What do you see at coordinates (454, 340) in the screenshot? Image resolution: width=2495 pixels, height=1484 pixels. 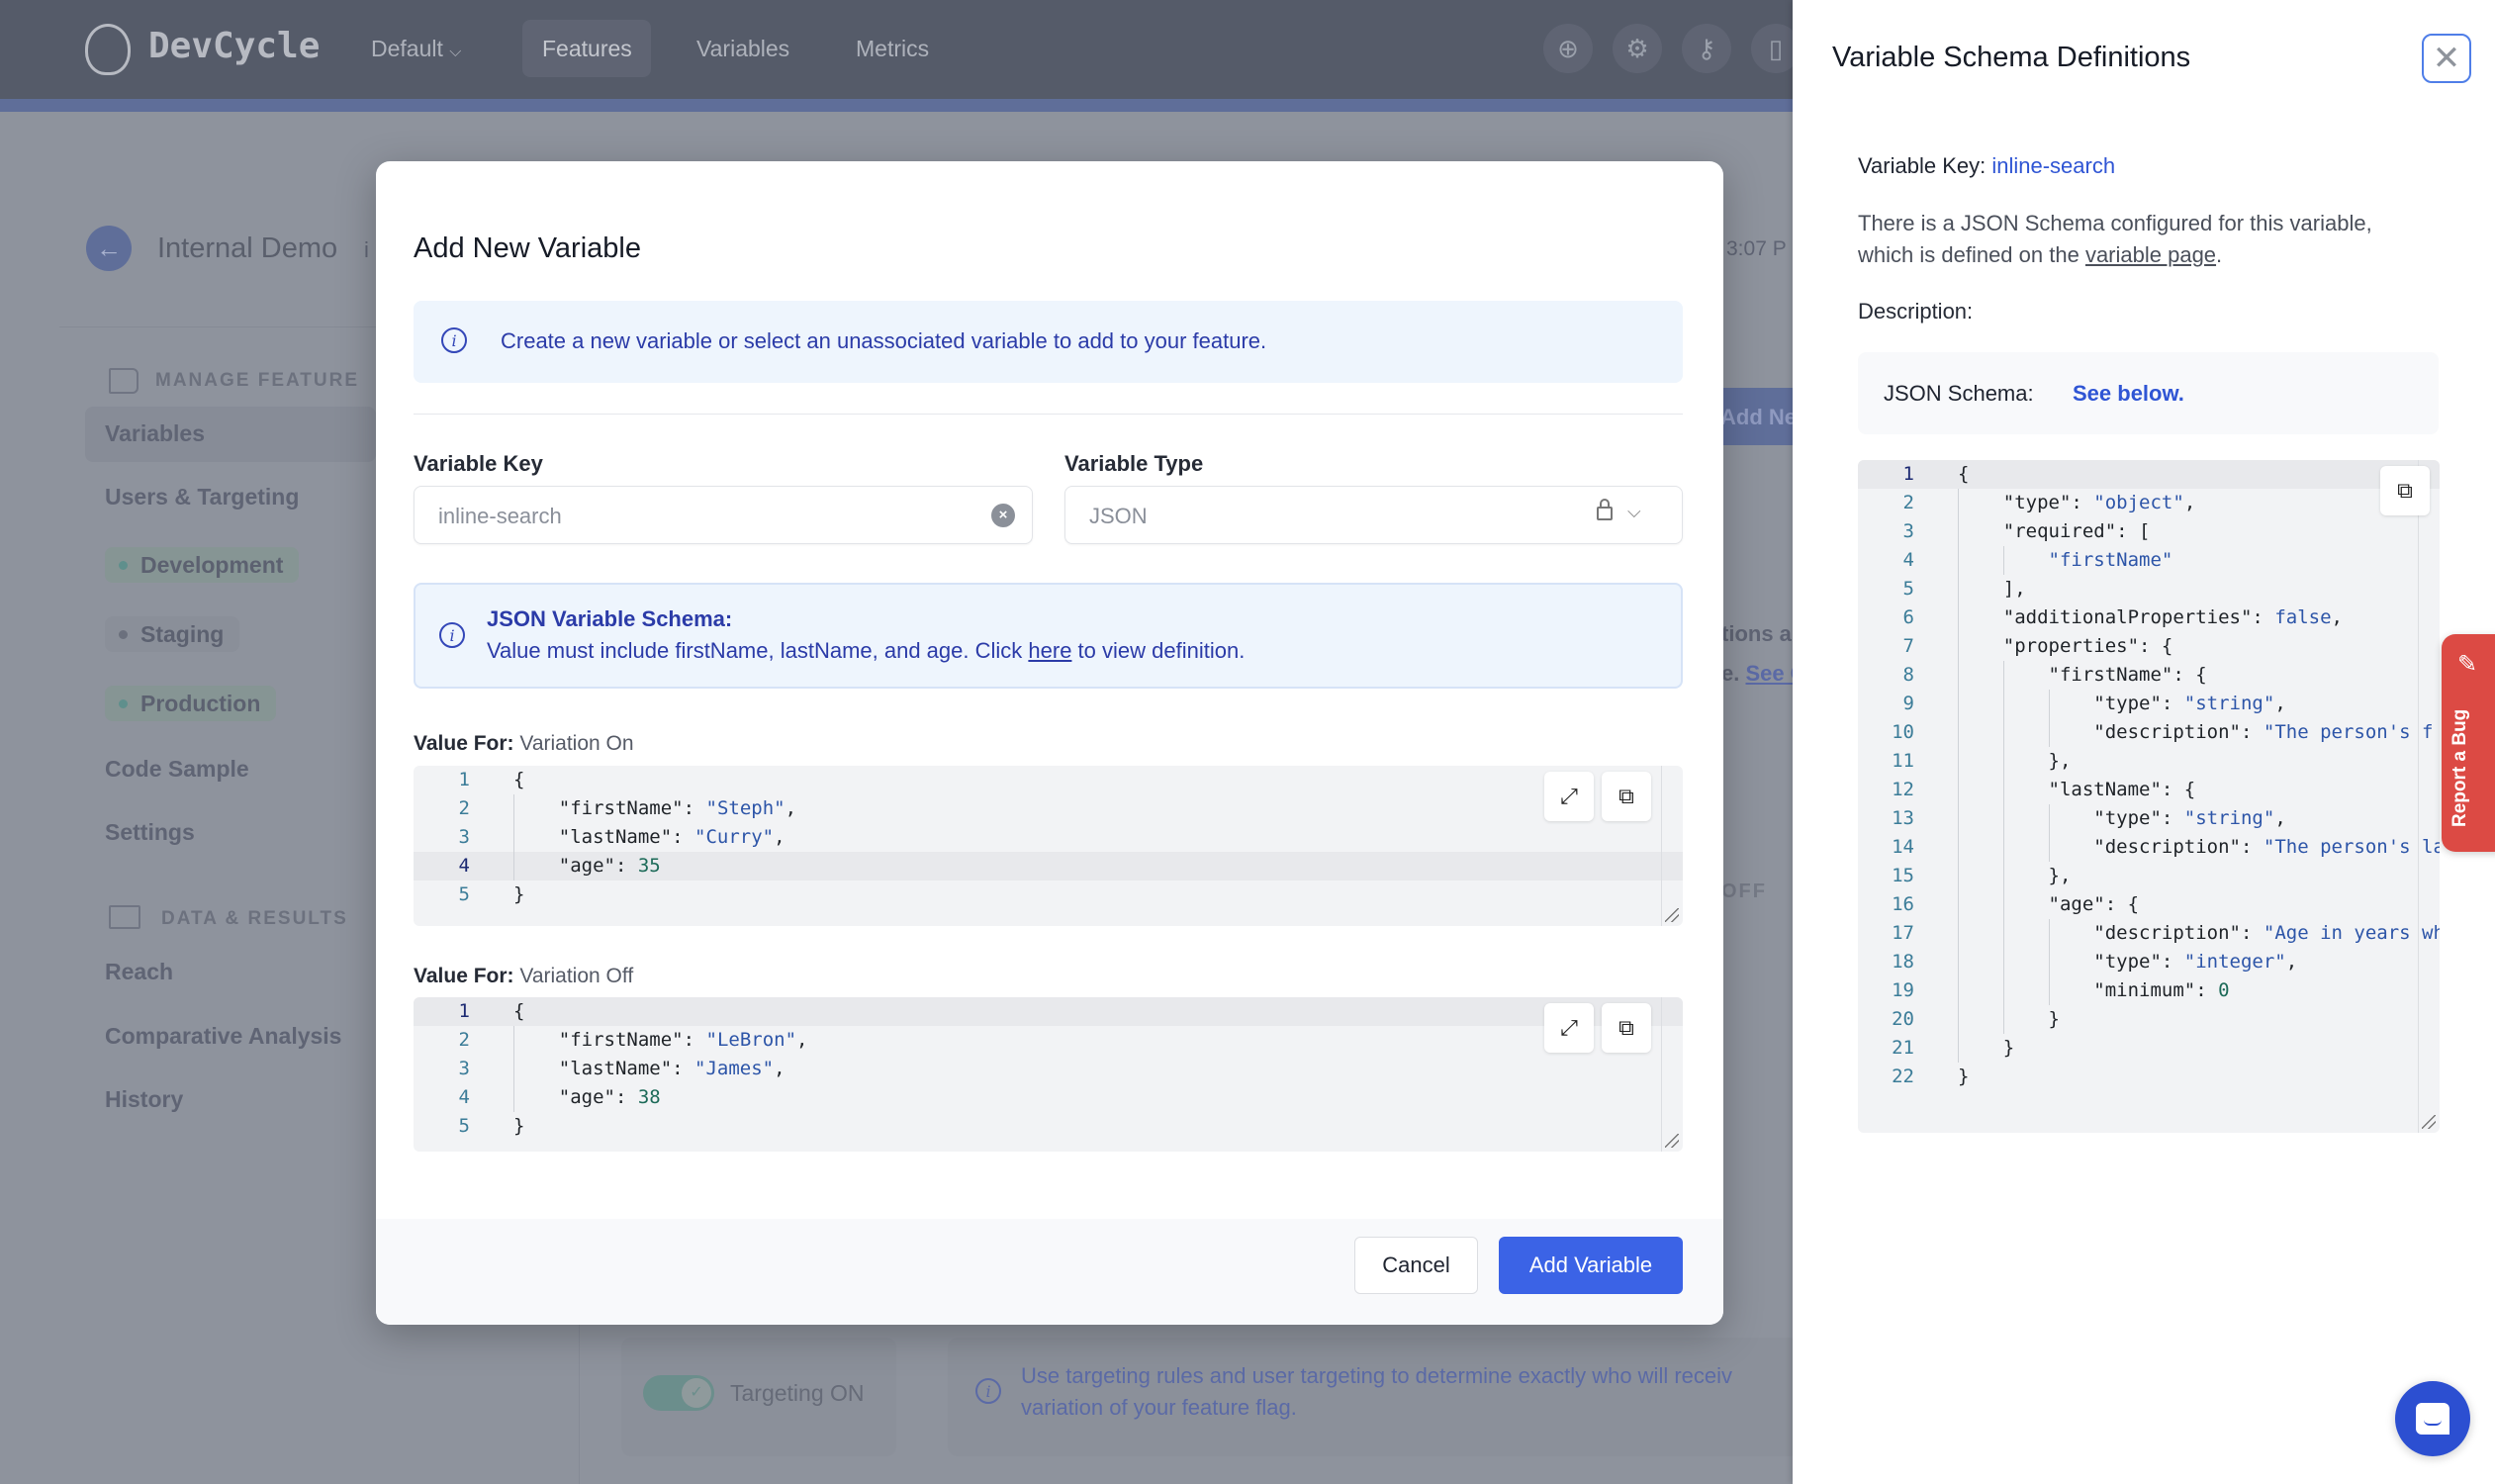 I see `info-icon: i` at bounding box center [454, 340].